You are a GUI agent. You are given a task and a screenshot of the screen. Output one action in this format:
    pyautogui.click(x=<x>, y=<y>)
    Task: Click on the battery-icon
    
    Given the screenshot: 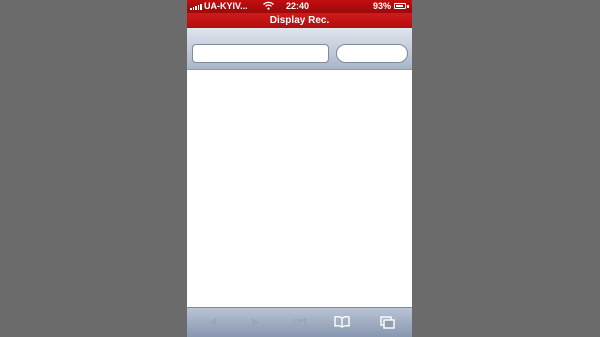 What is the action you would take?
    pyautogui.click(x=400, y=6)
    